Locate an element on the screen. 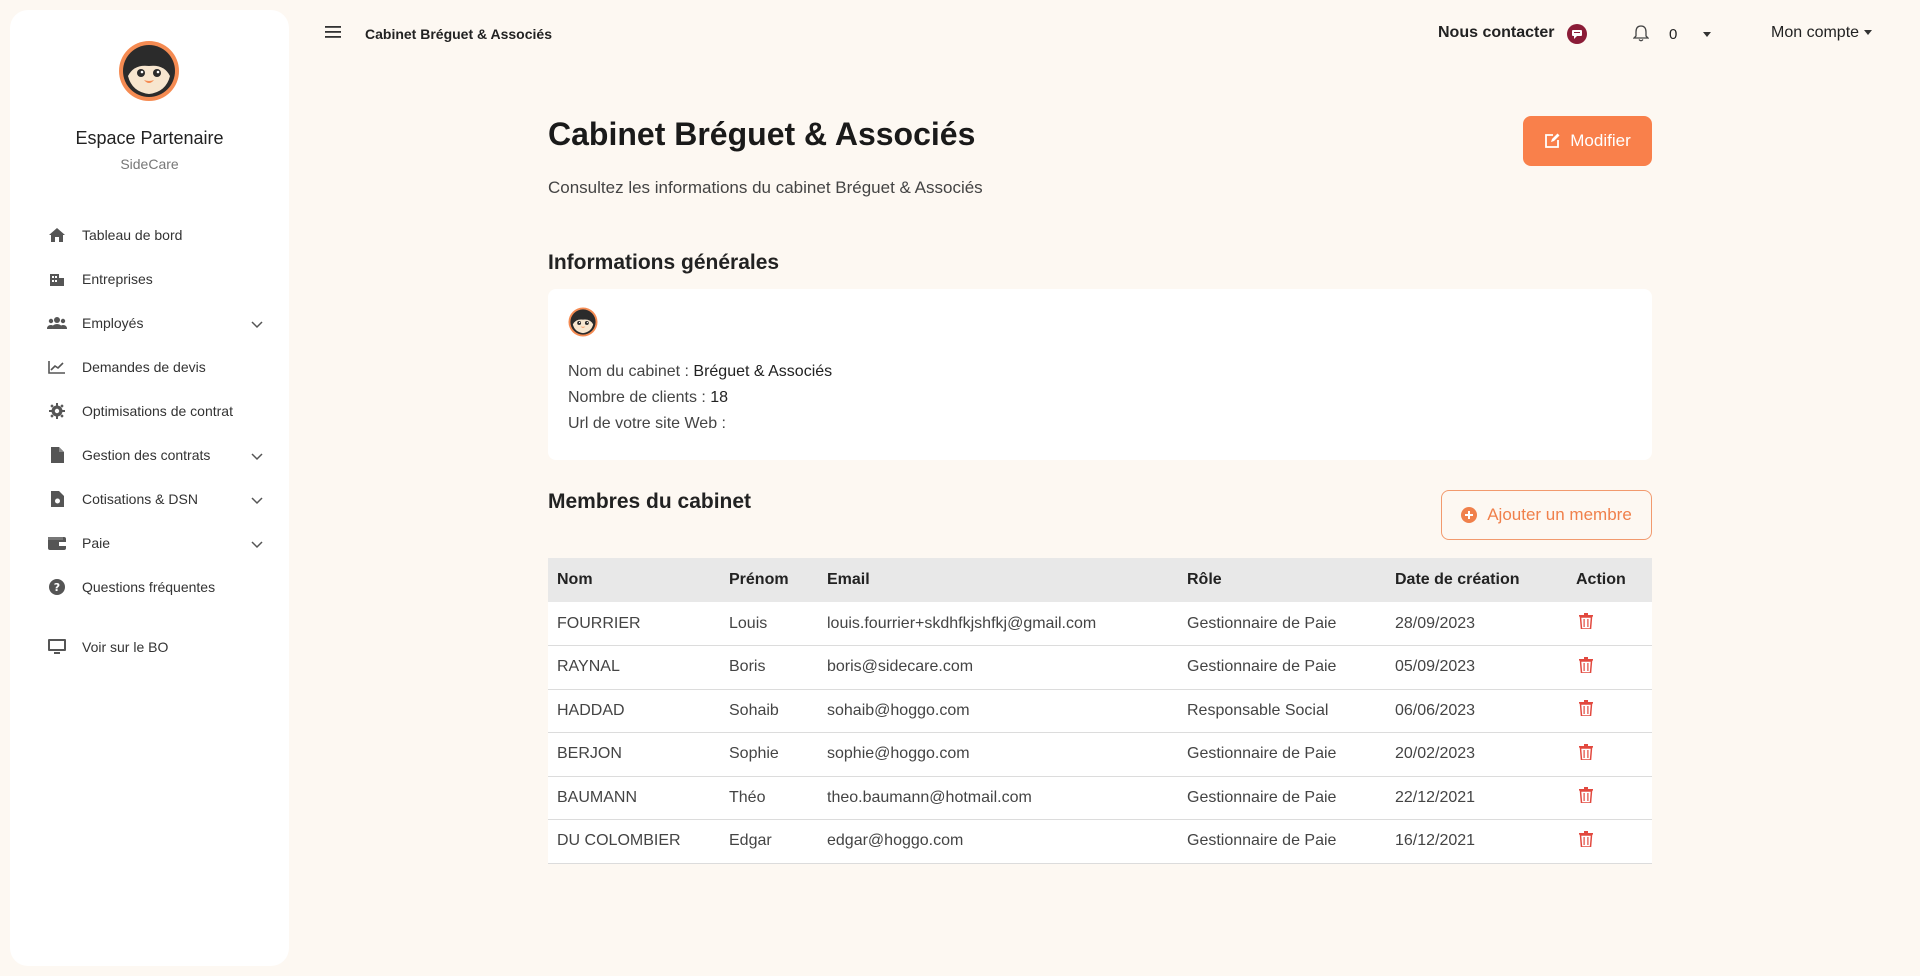 This screenshot has height=976, width=1920. wallet-icon is located at coordinates (57, 543).